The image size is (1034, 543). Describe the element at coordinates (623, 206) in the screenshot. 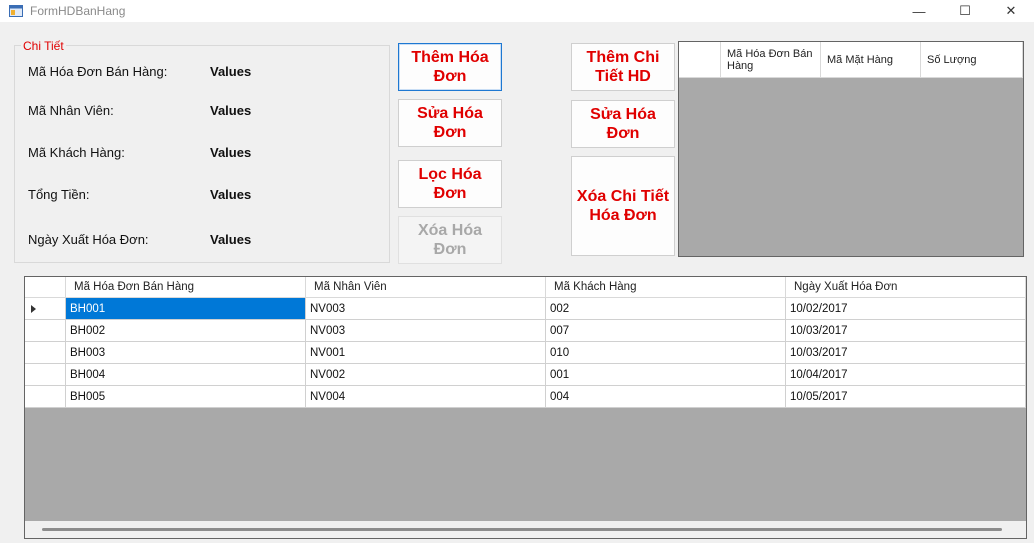

I see `delete-detail-button: Xóa Chi Tiết Hóa Đơn` at that location.